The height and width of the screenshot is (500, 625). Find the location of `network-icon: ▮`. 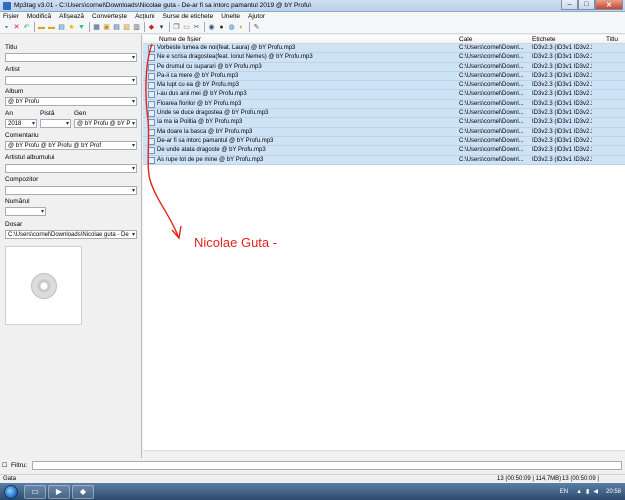

network-icon: ▮ is located at coordinates (587, 491).